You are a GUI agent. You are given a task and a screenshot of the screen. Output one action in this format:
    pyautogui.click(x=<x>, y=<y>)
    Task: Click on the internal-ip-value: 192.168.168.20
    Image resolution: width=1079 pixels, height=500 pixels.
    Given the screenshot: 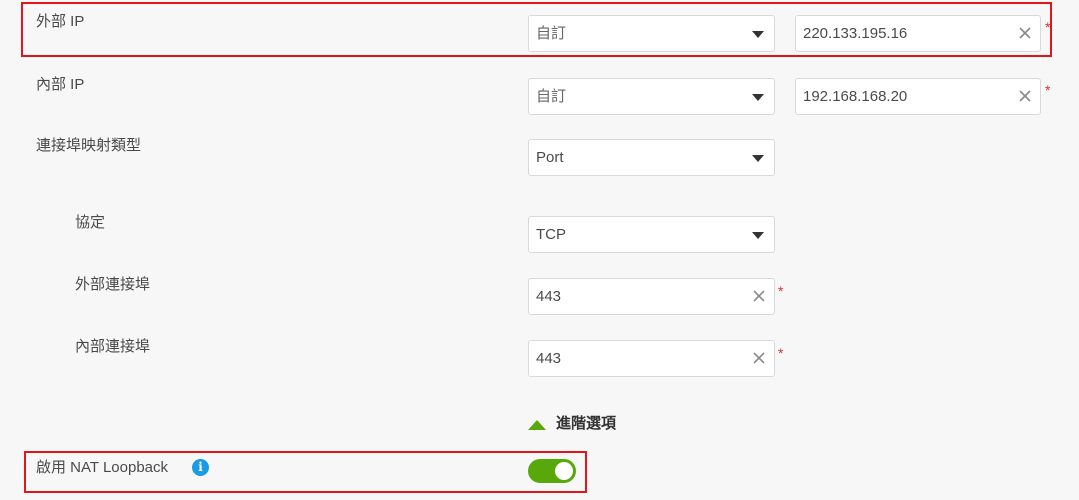 What is the action you would take?
    pyautogui.click(x=855, y=96)
    